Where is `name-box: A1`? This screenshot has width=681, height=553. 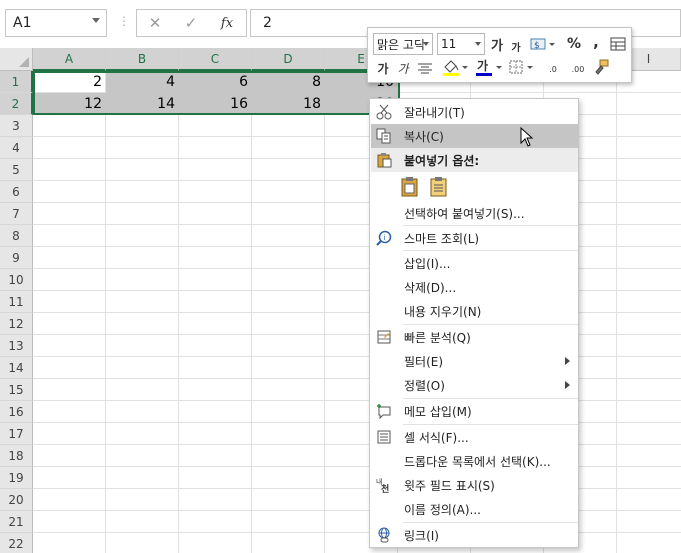
name-box: A1 is located at coordinates (56, 23).